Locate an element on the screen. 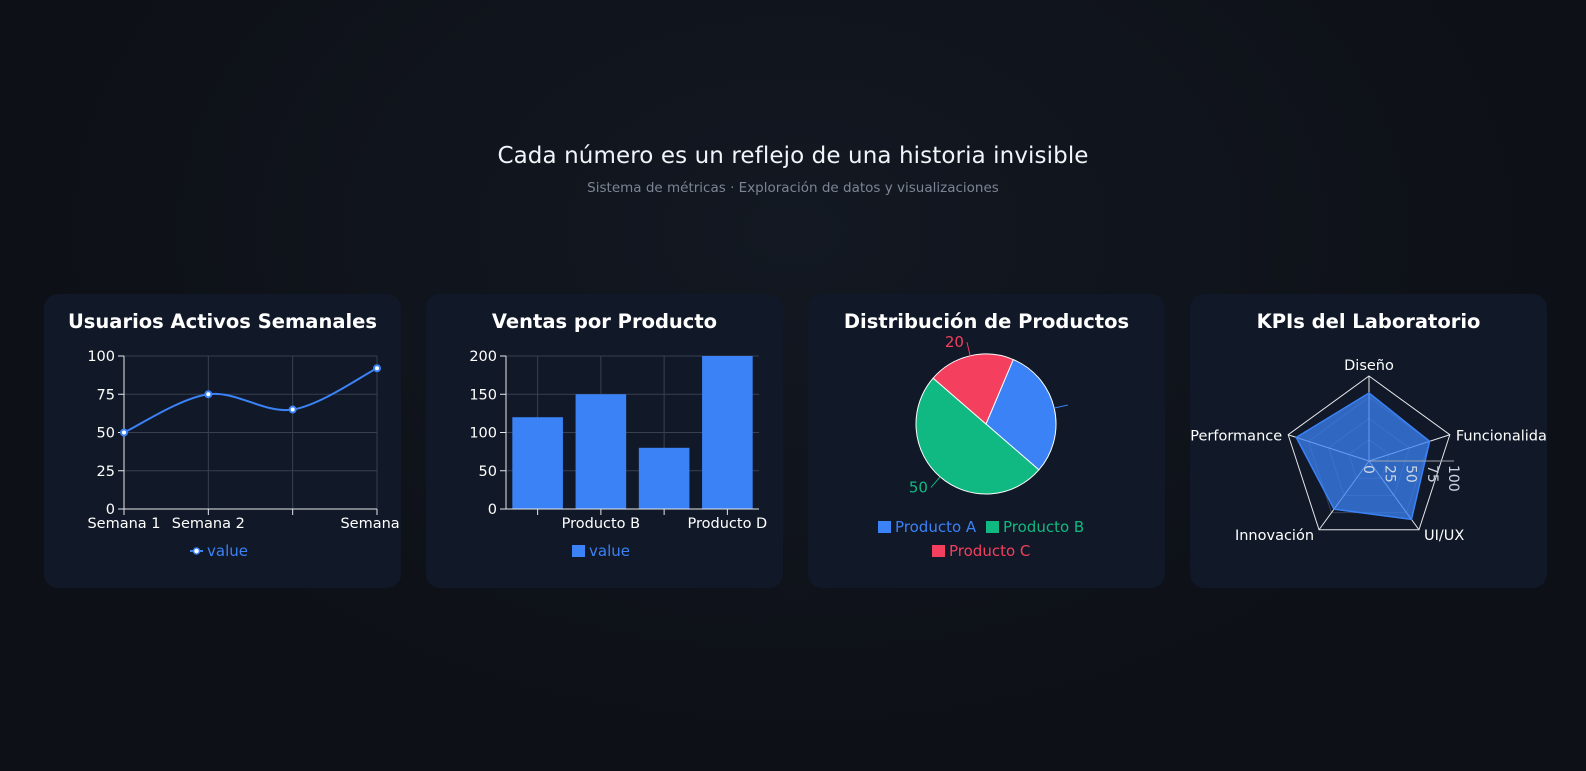 This screenshot has height=771, width=1586. legend-marker is located at coordinates (196, 551).